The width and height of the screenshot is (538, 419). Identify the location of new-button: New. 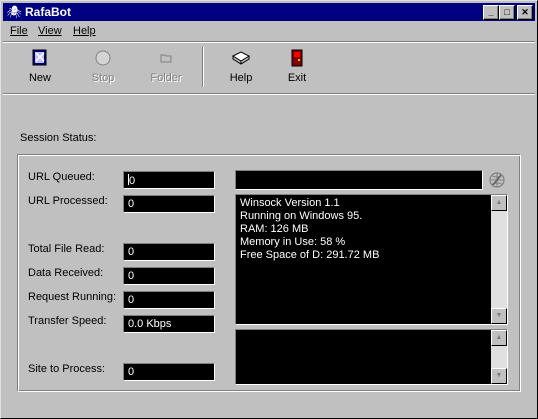
(40, 67).